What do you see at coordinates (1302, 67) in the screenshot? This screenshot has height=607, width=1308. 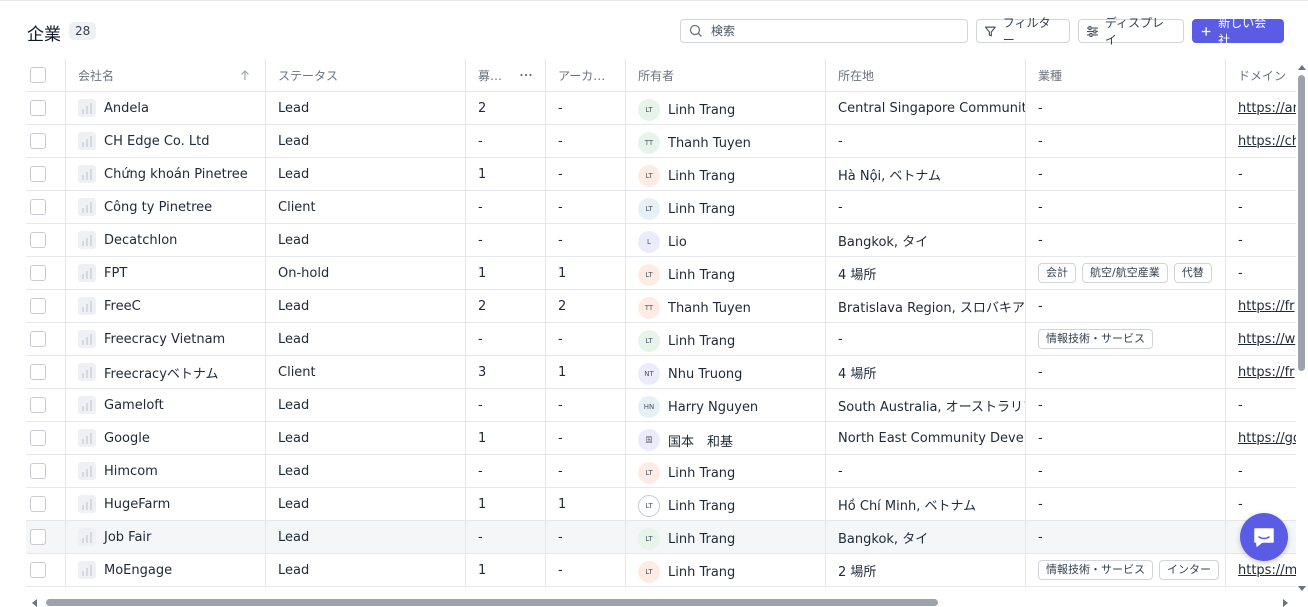 I see `scroll-up-arrow-icon` at bounding box center [1302, 67].